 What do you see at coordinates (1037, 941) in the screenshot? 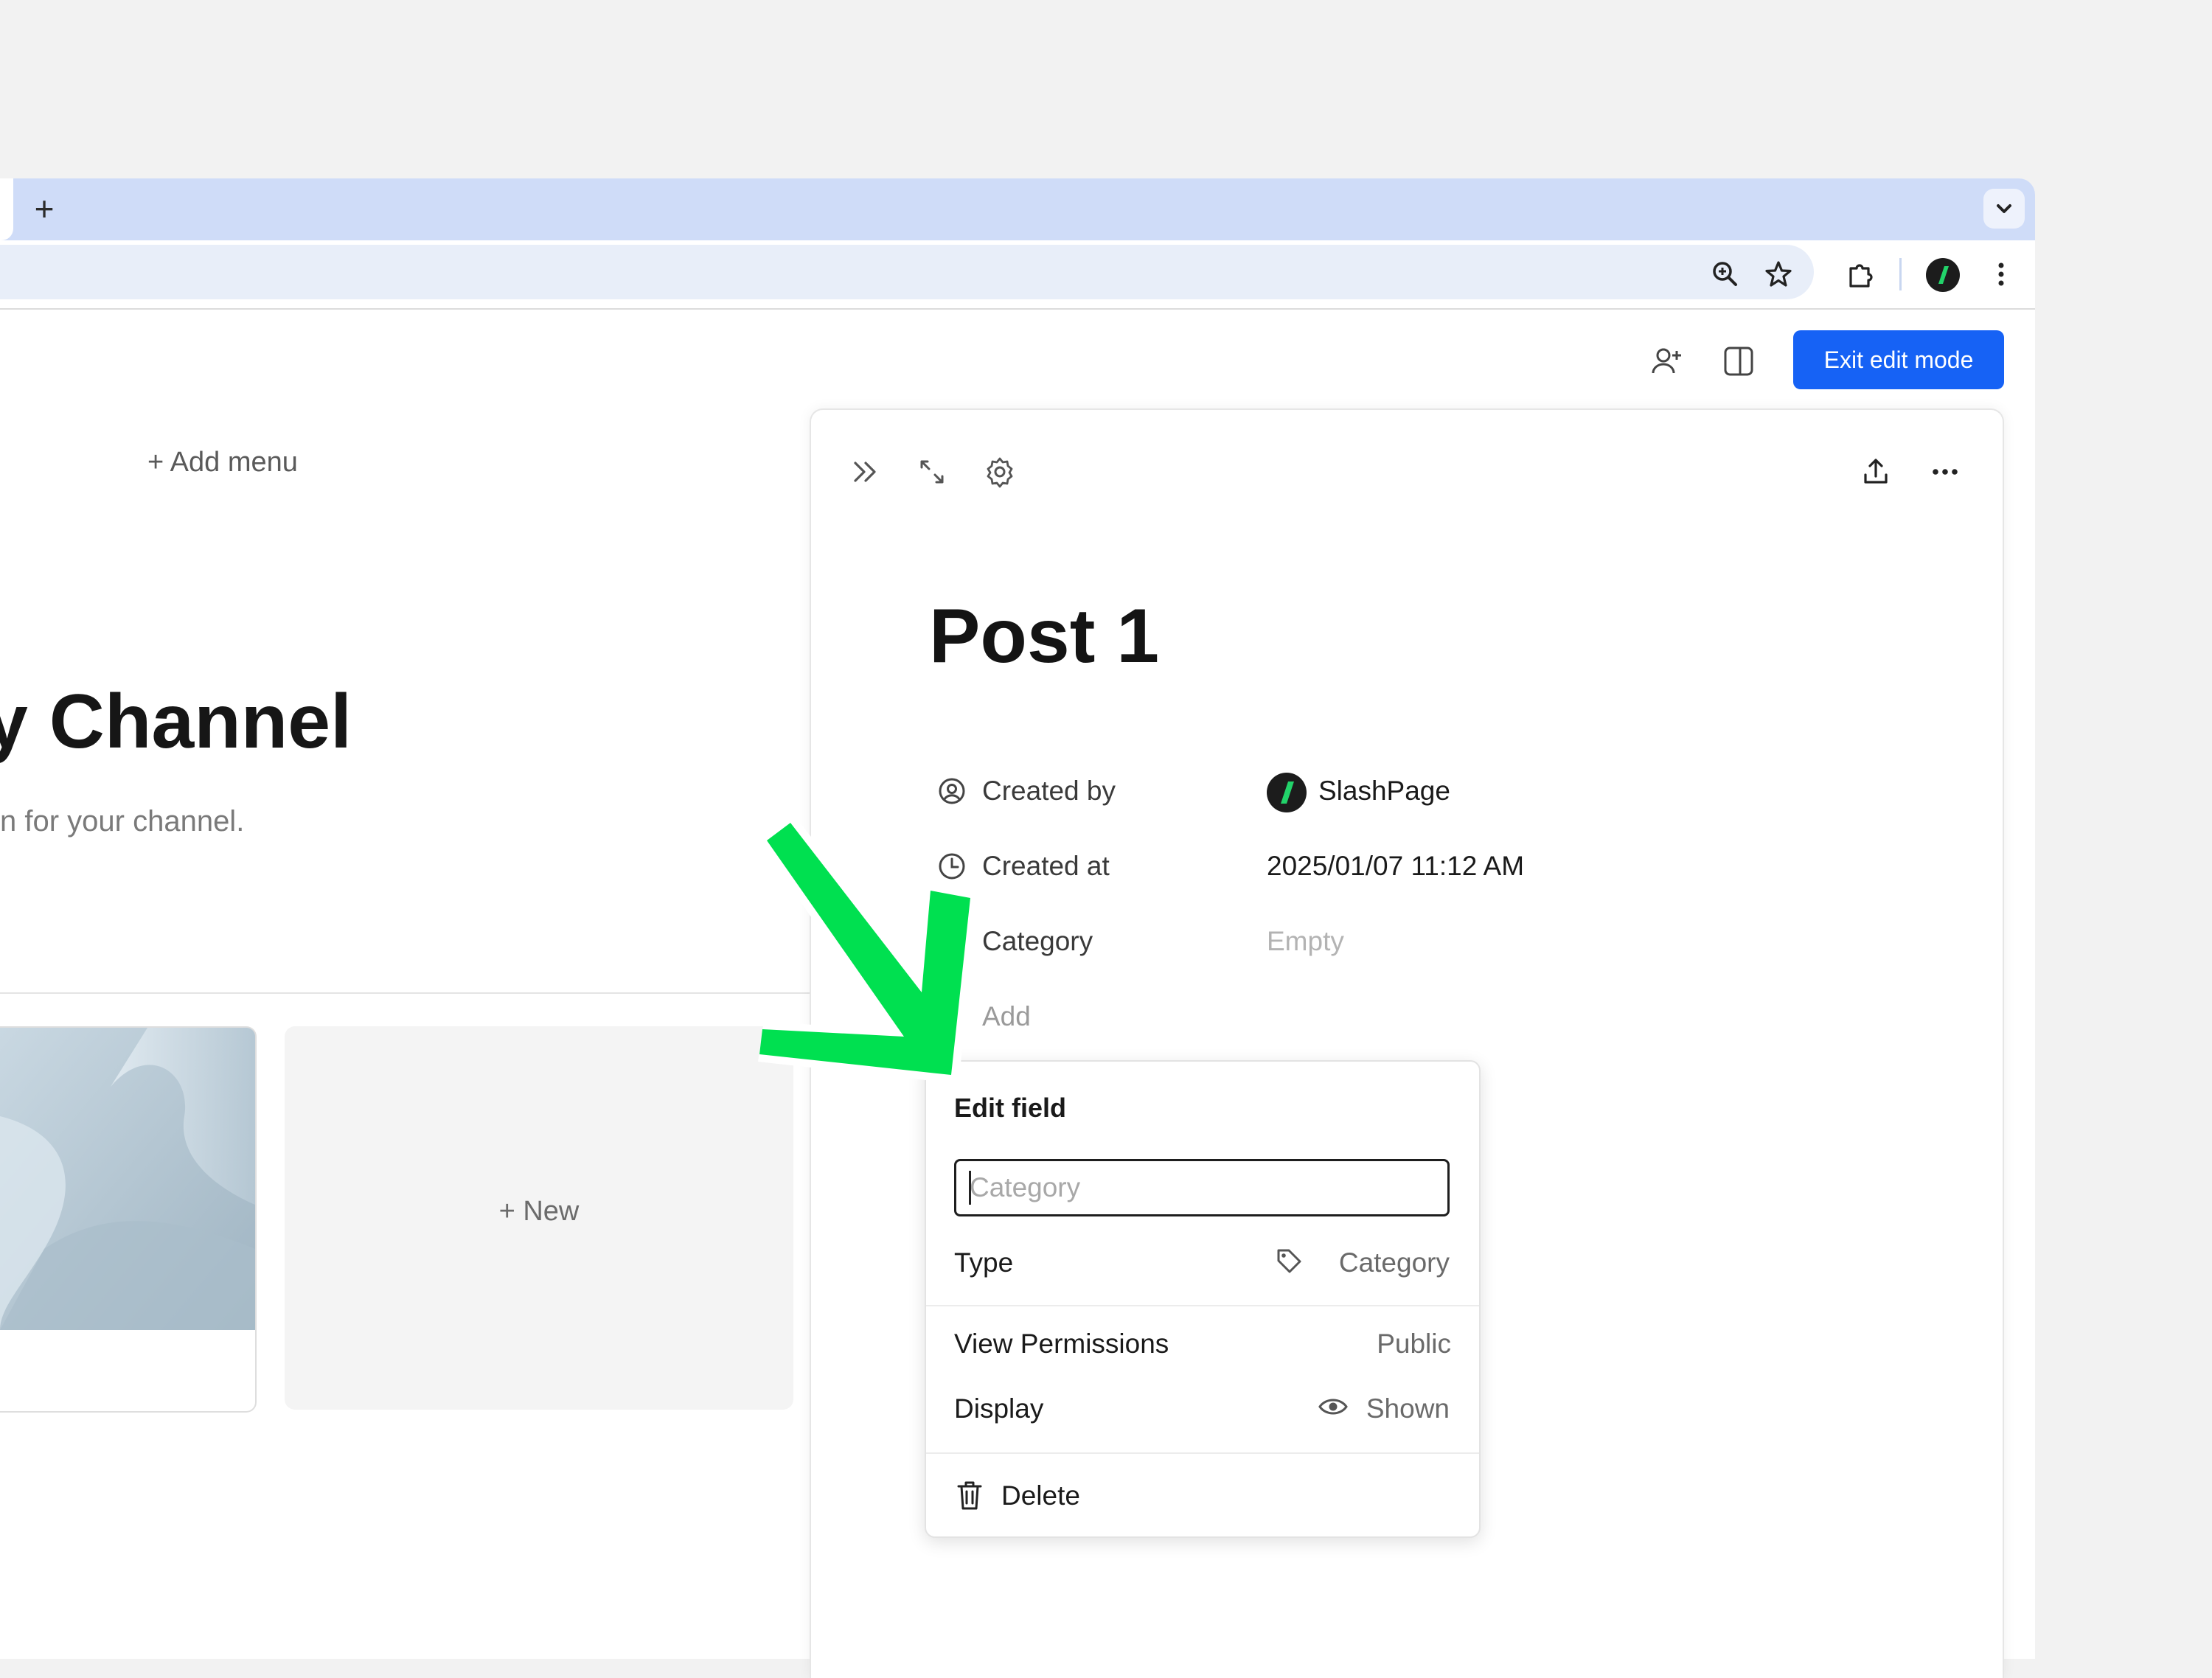
I see `property-label-category: Category` at bounding box center [1037, 941].